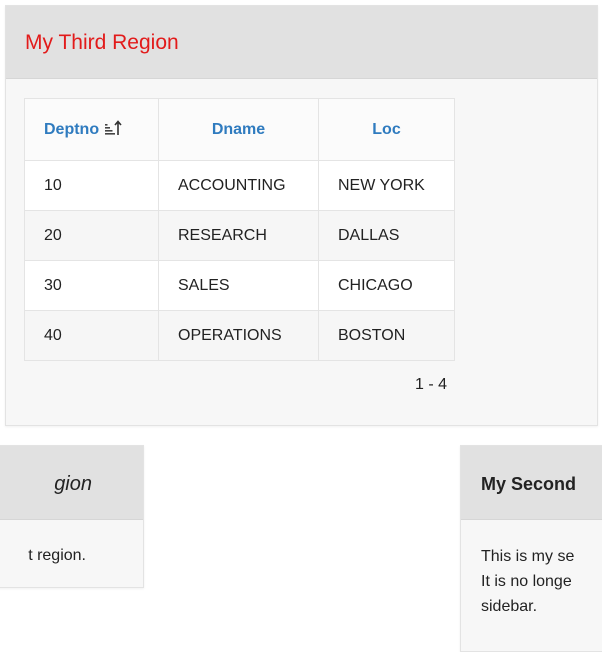 The image size is (602, 652). I want to click on table-row: 30 SALES CHICAGO, so click(239, 285).